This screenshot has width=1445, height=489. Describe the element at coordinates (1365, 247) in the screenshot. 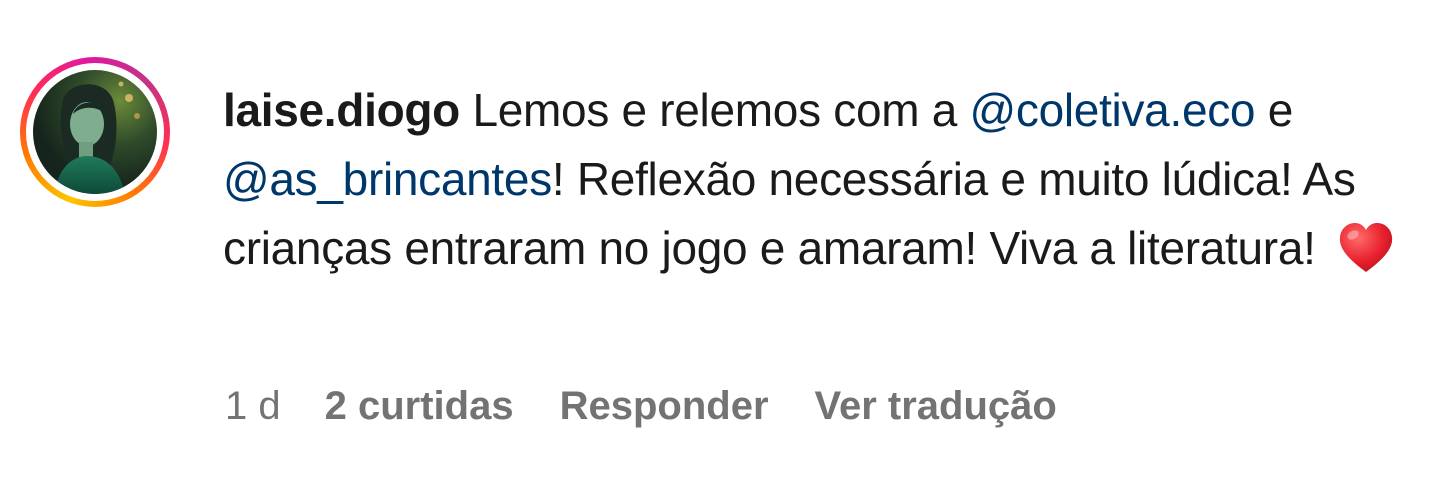

I see `heart-icon` at that location.